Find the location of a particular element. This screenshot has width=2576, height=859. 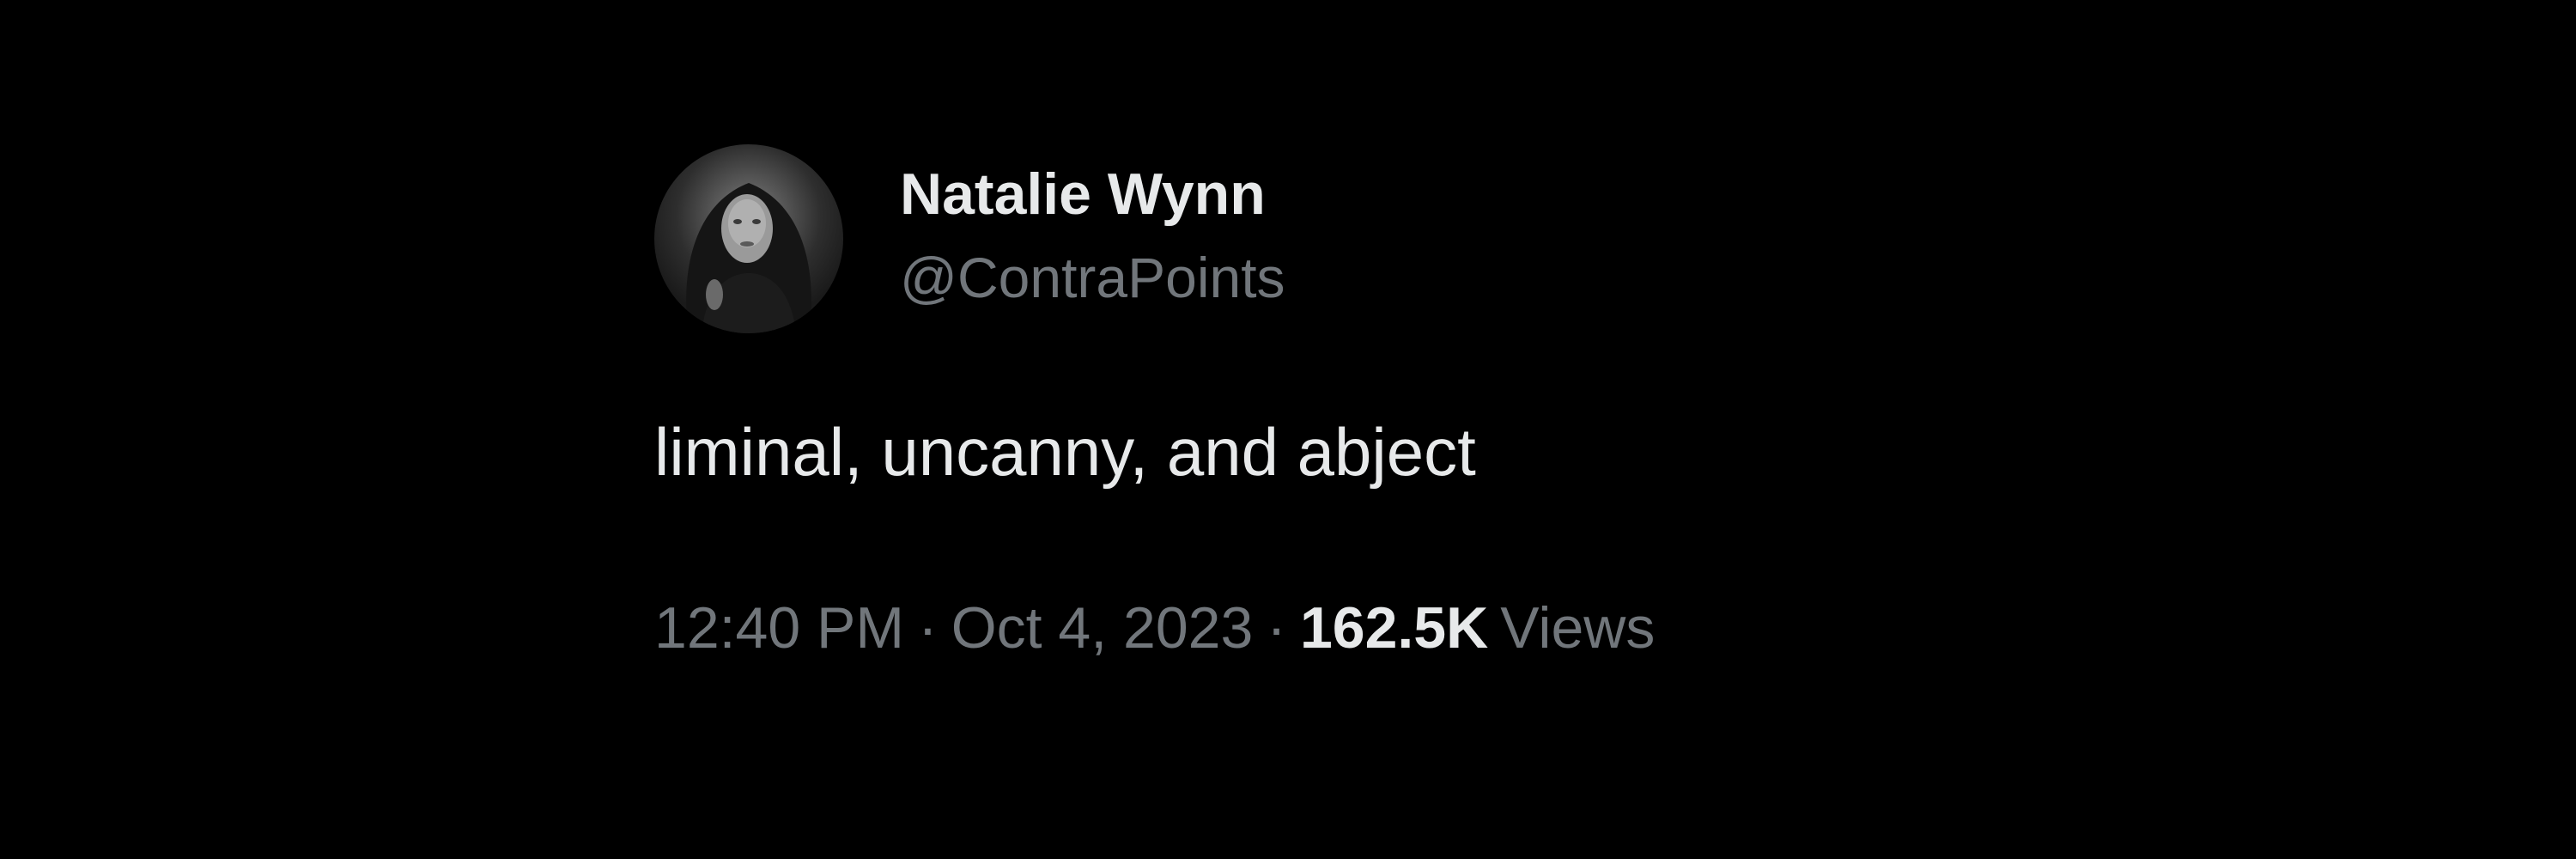

profile-photo-icon is located at coordinates (748, 258).